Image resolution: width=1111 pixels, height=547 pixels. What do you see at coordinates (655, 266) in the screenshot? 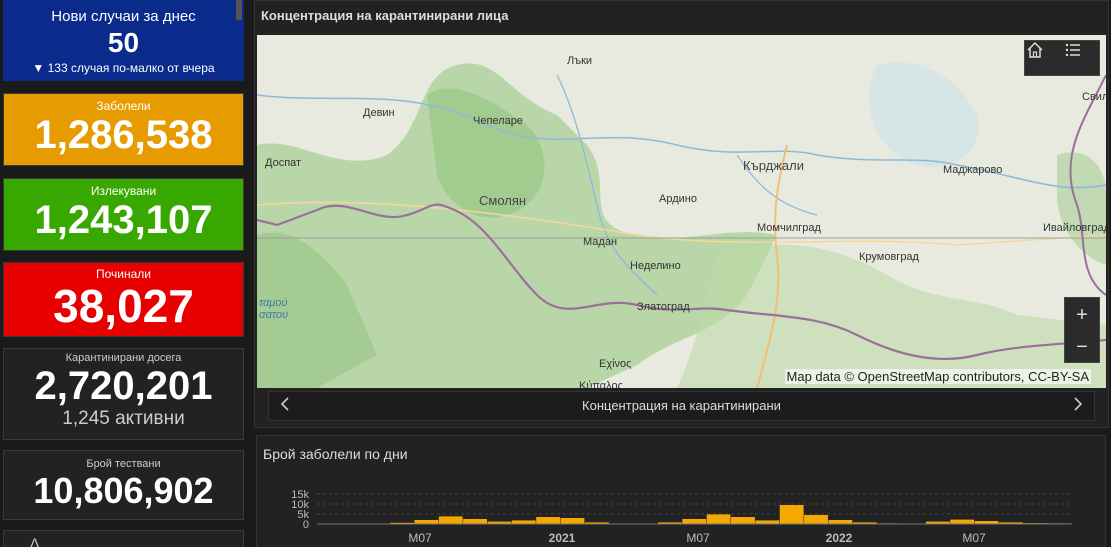
I see `place-nedelino: Неделино` at bounding box center [655, 266].